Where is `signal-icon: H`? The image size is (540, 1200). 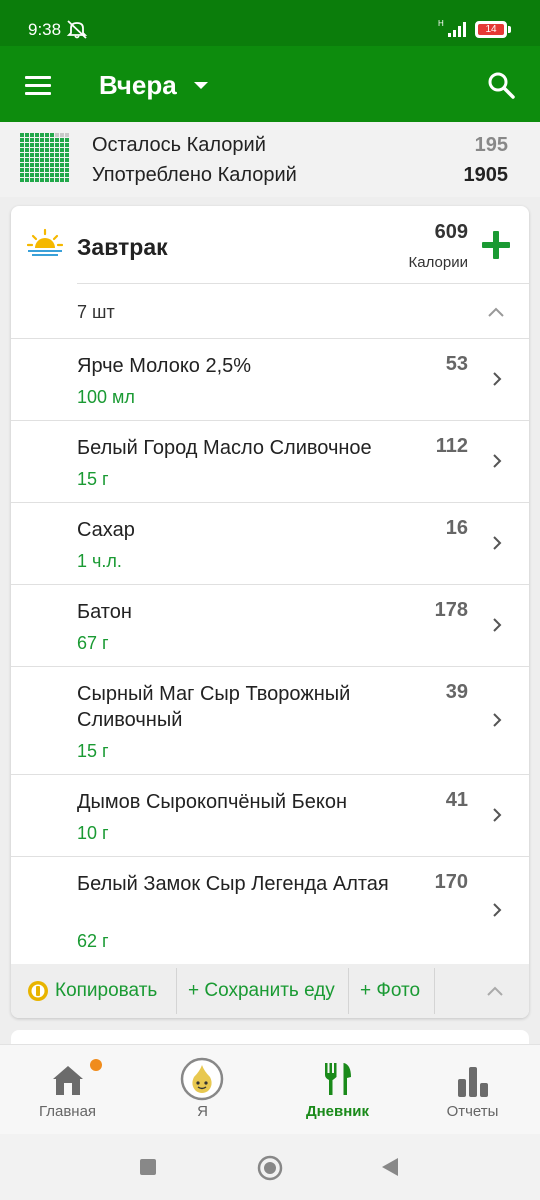 signal-icon: H is located at coordinates (452, 28).